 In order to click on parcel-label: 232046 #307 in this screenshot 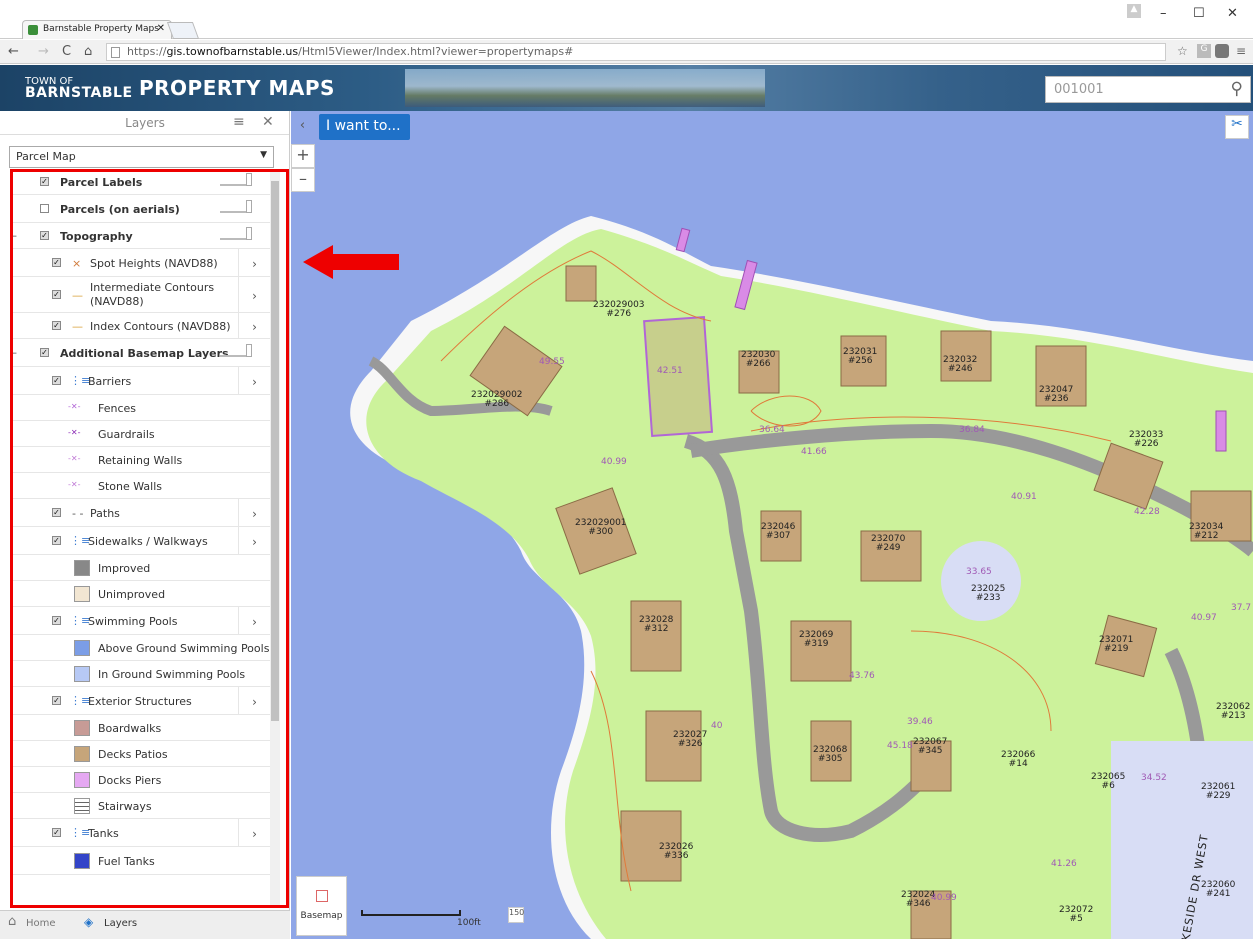, I will do `click(778, 532)`.